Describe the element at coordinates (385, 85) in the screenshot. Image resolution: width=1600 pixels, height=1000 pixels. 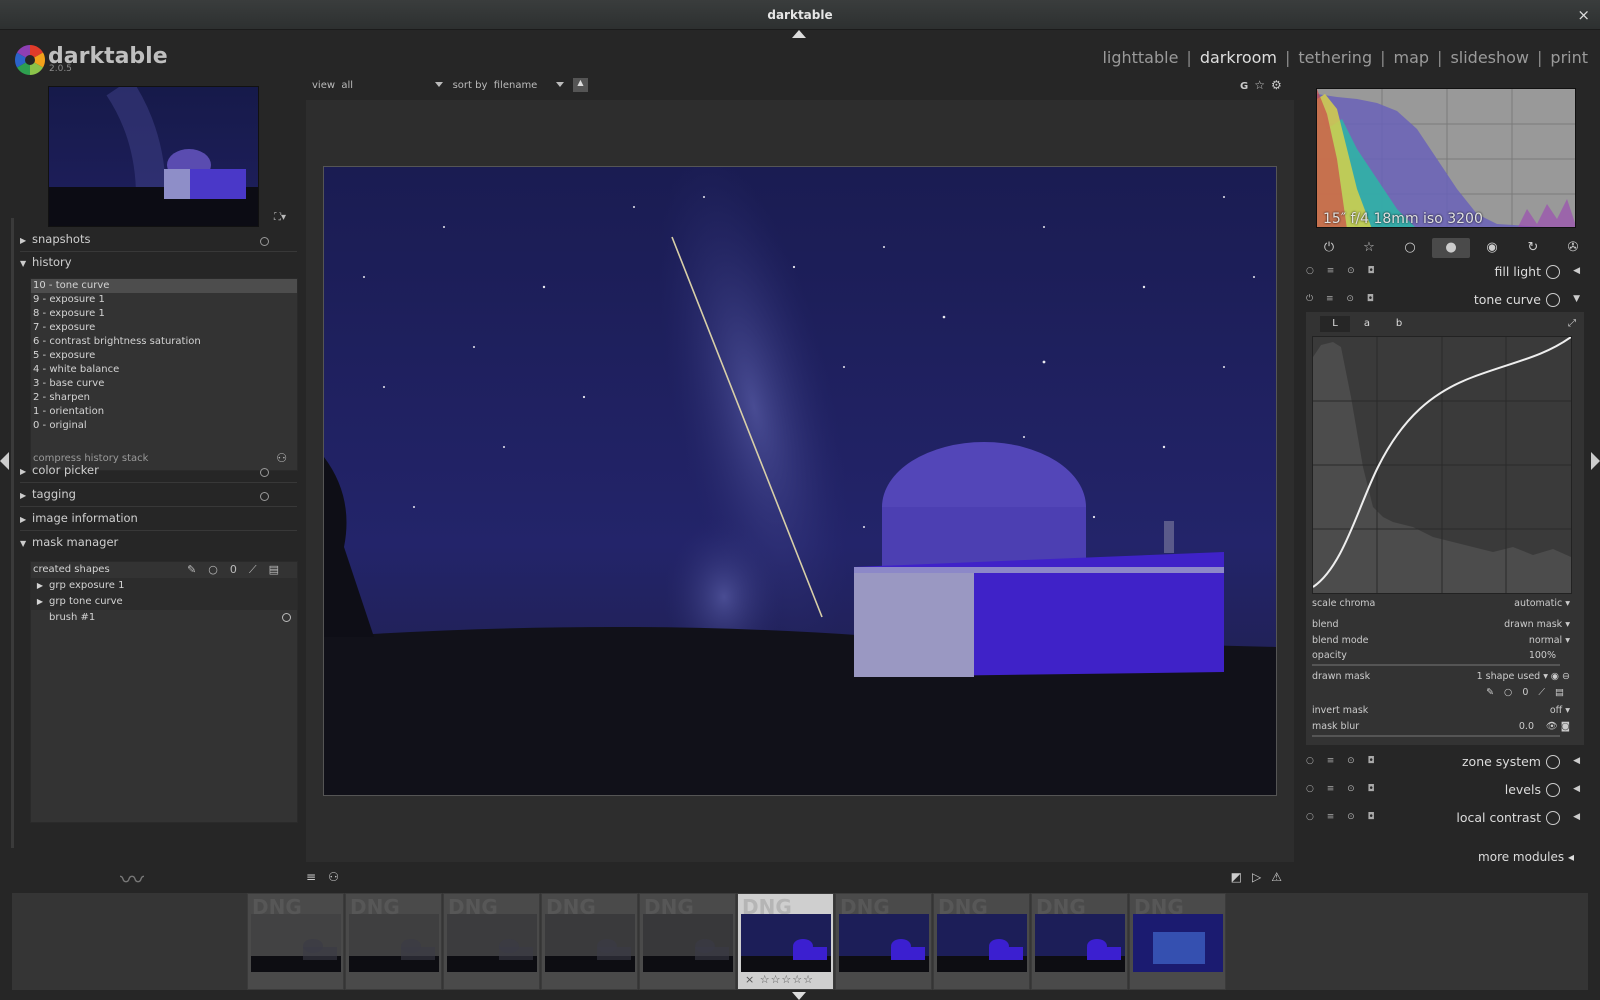
I see `view-filter-select: all` at that location.